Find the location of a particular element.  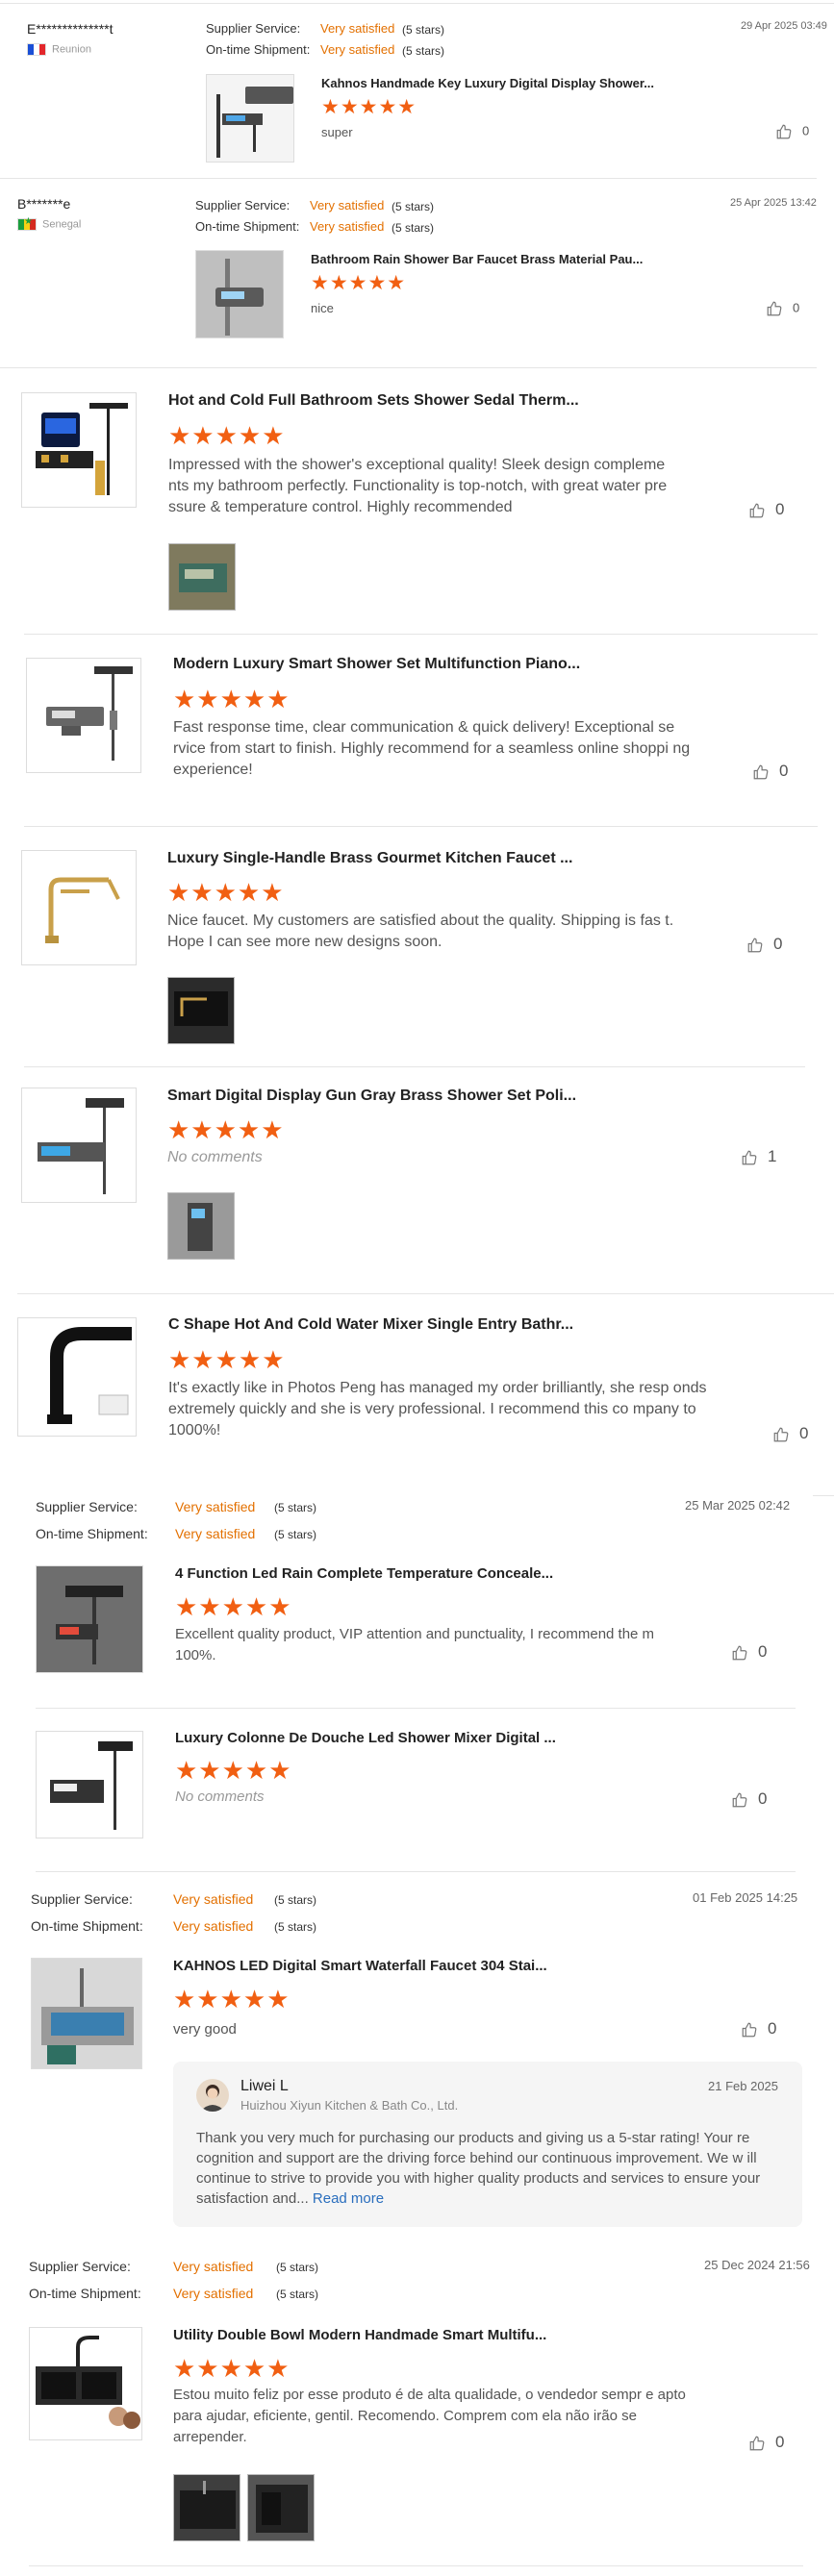

review-date: 25 Dec 2024 21:56 is located at coordinates (757, 2265).